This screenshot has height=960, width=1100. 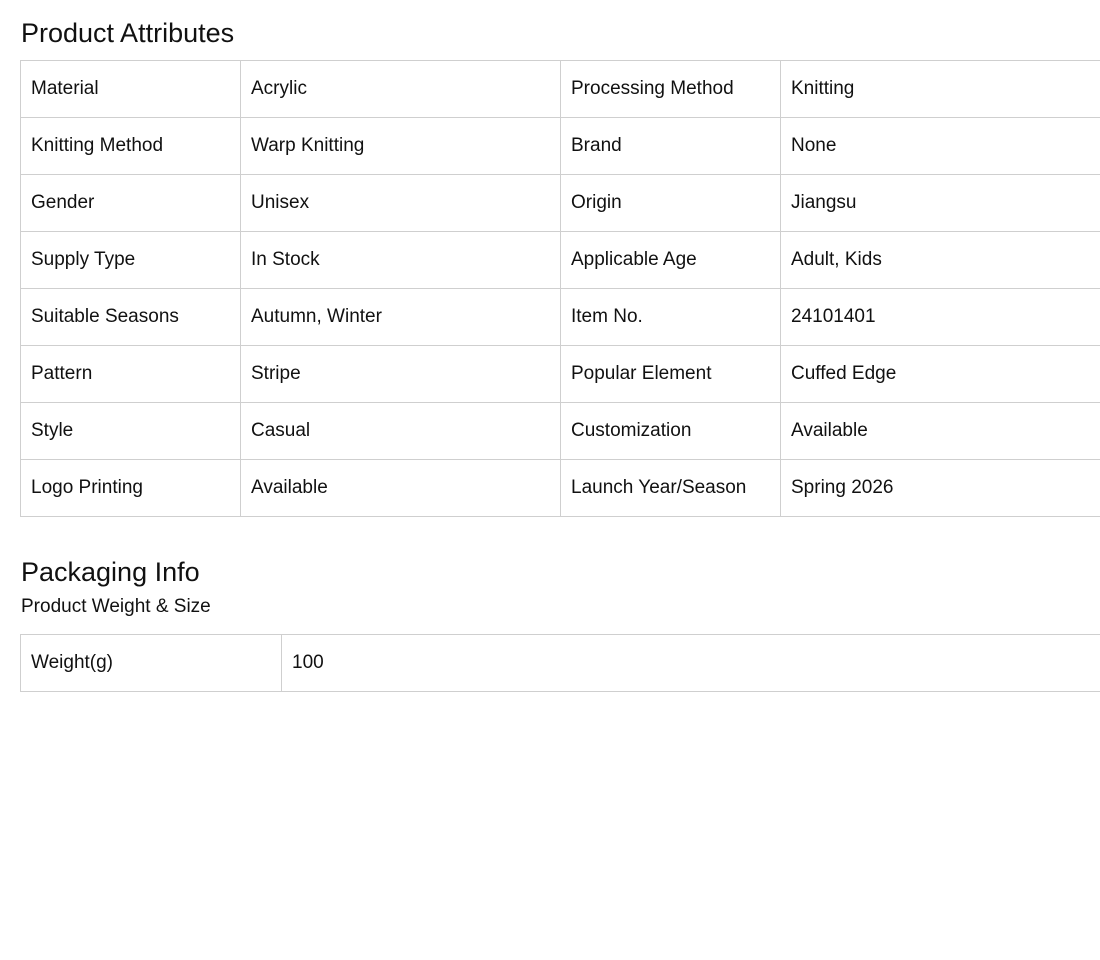 What do you see at coordinates (940, 260) in the screenshot?
I see `attribute-value: Adult, Kids` at bounding box center [940, 260].